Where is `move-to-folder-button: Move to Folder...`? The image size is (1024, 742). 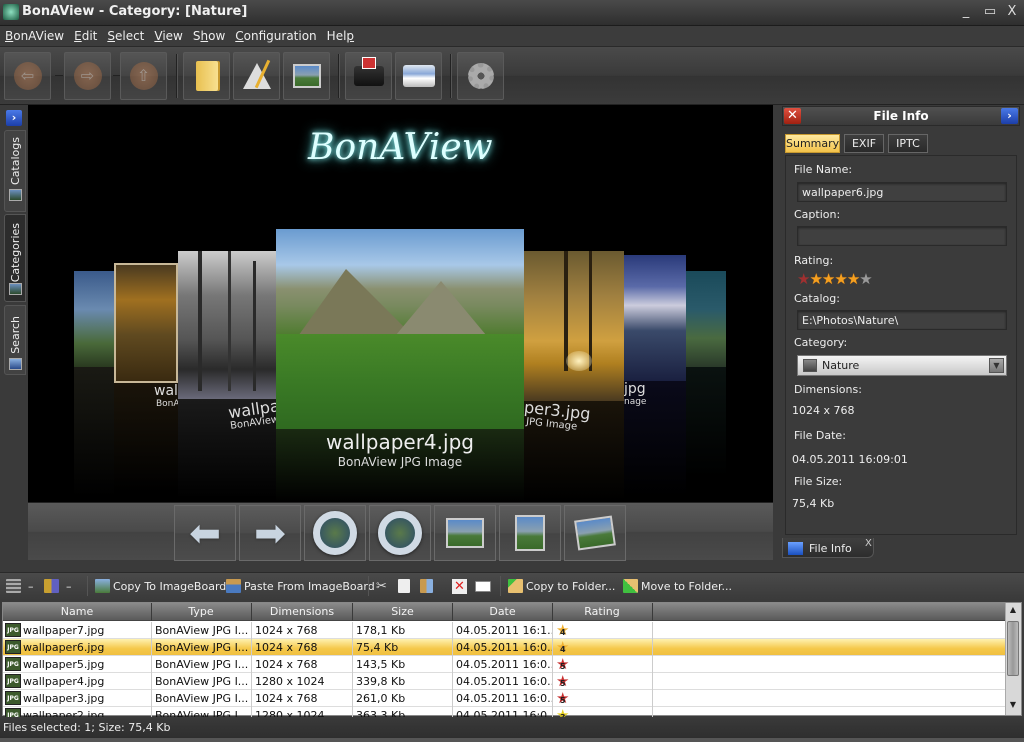 move-to-folder-button: Move to Folder... is located at coordinates (677, 586).